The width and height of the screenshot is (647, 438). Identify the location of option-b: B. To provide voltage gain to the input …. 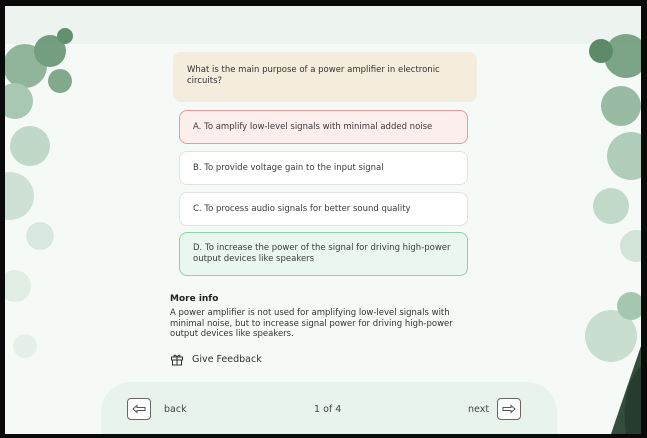
(323, 168).